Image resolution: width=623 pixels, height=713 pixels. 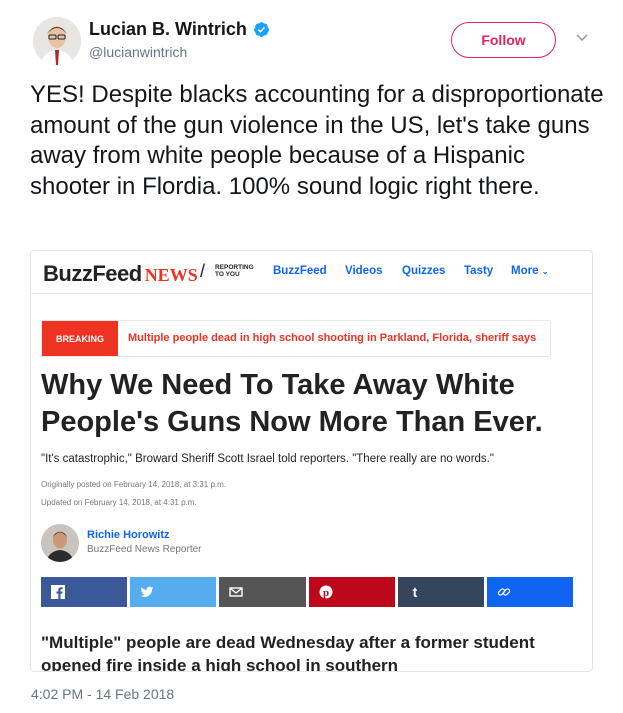 What do you see at coordinates (144, 549) in the screenshot?
I see `author-role: BuzzFeed News Reporter` at bounding box center [144, 549].